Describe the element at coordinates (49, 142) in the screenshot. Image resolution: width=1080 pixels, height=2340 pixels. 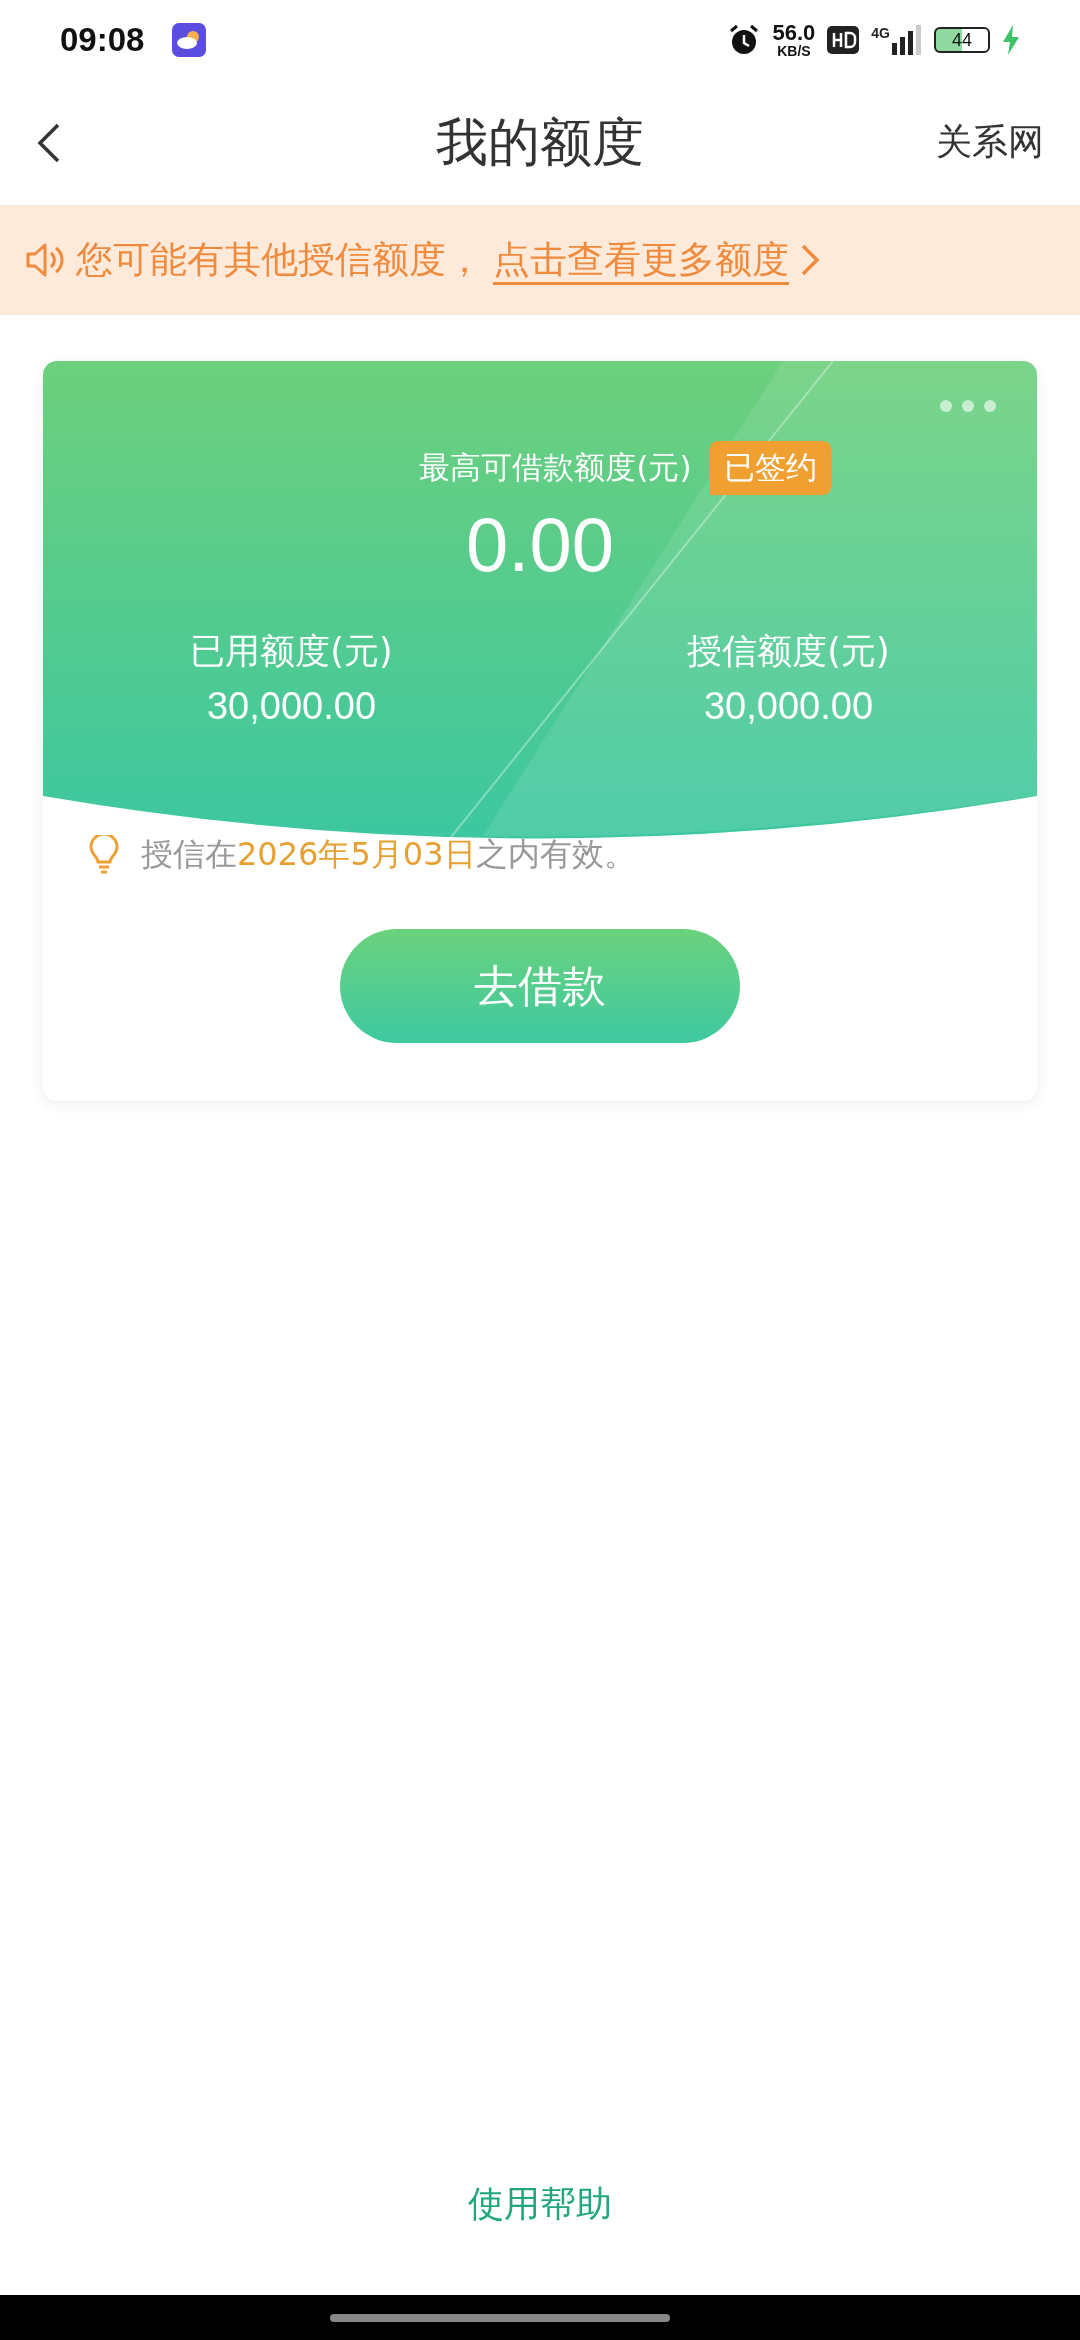
I see `back-icon` at that location.